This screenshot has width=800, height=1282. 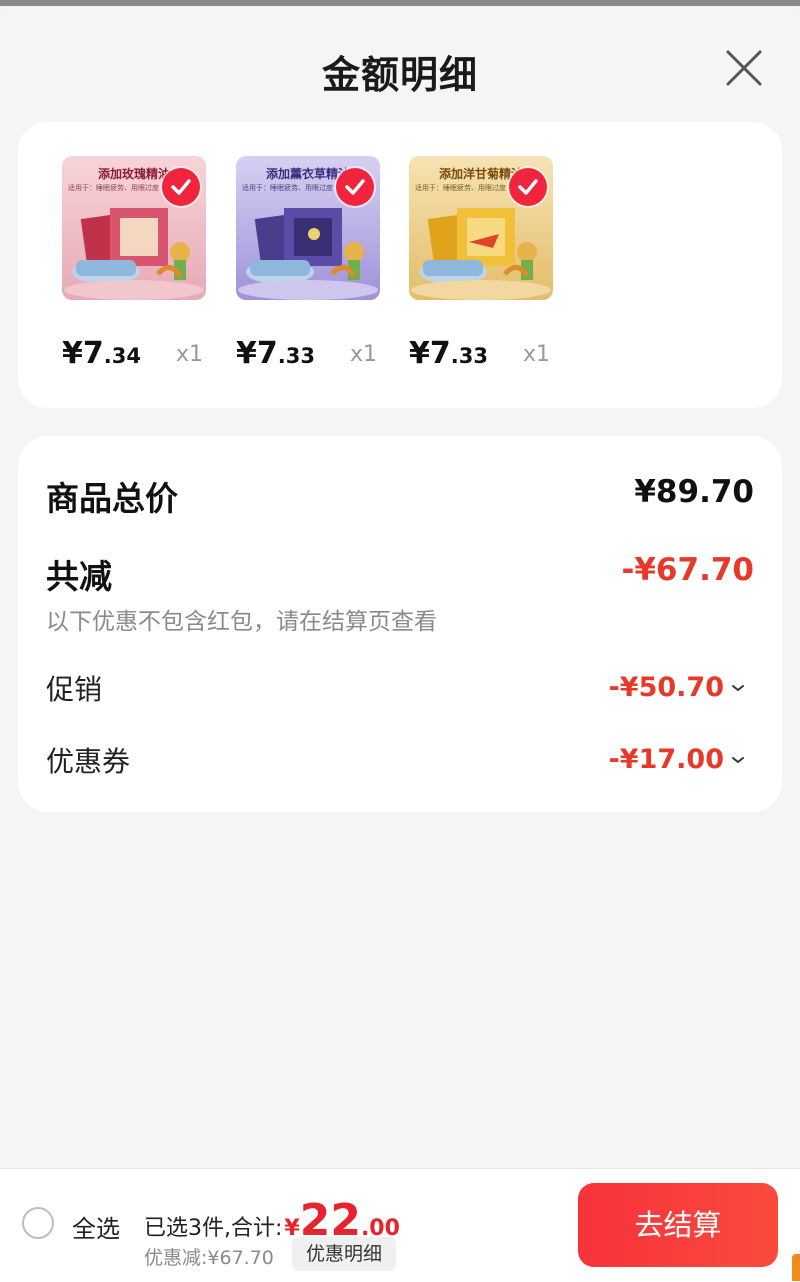 What do you see at coordinates (112, 498) in the screenshot?
I see `goods-total-label: 商品总价` at bounding box center [112, 498].